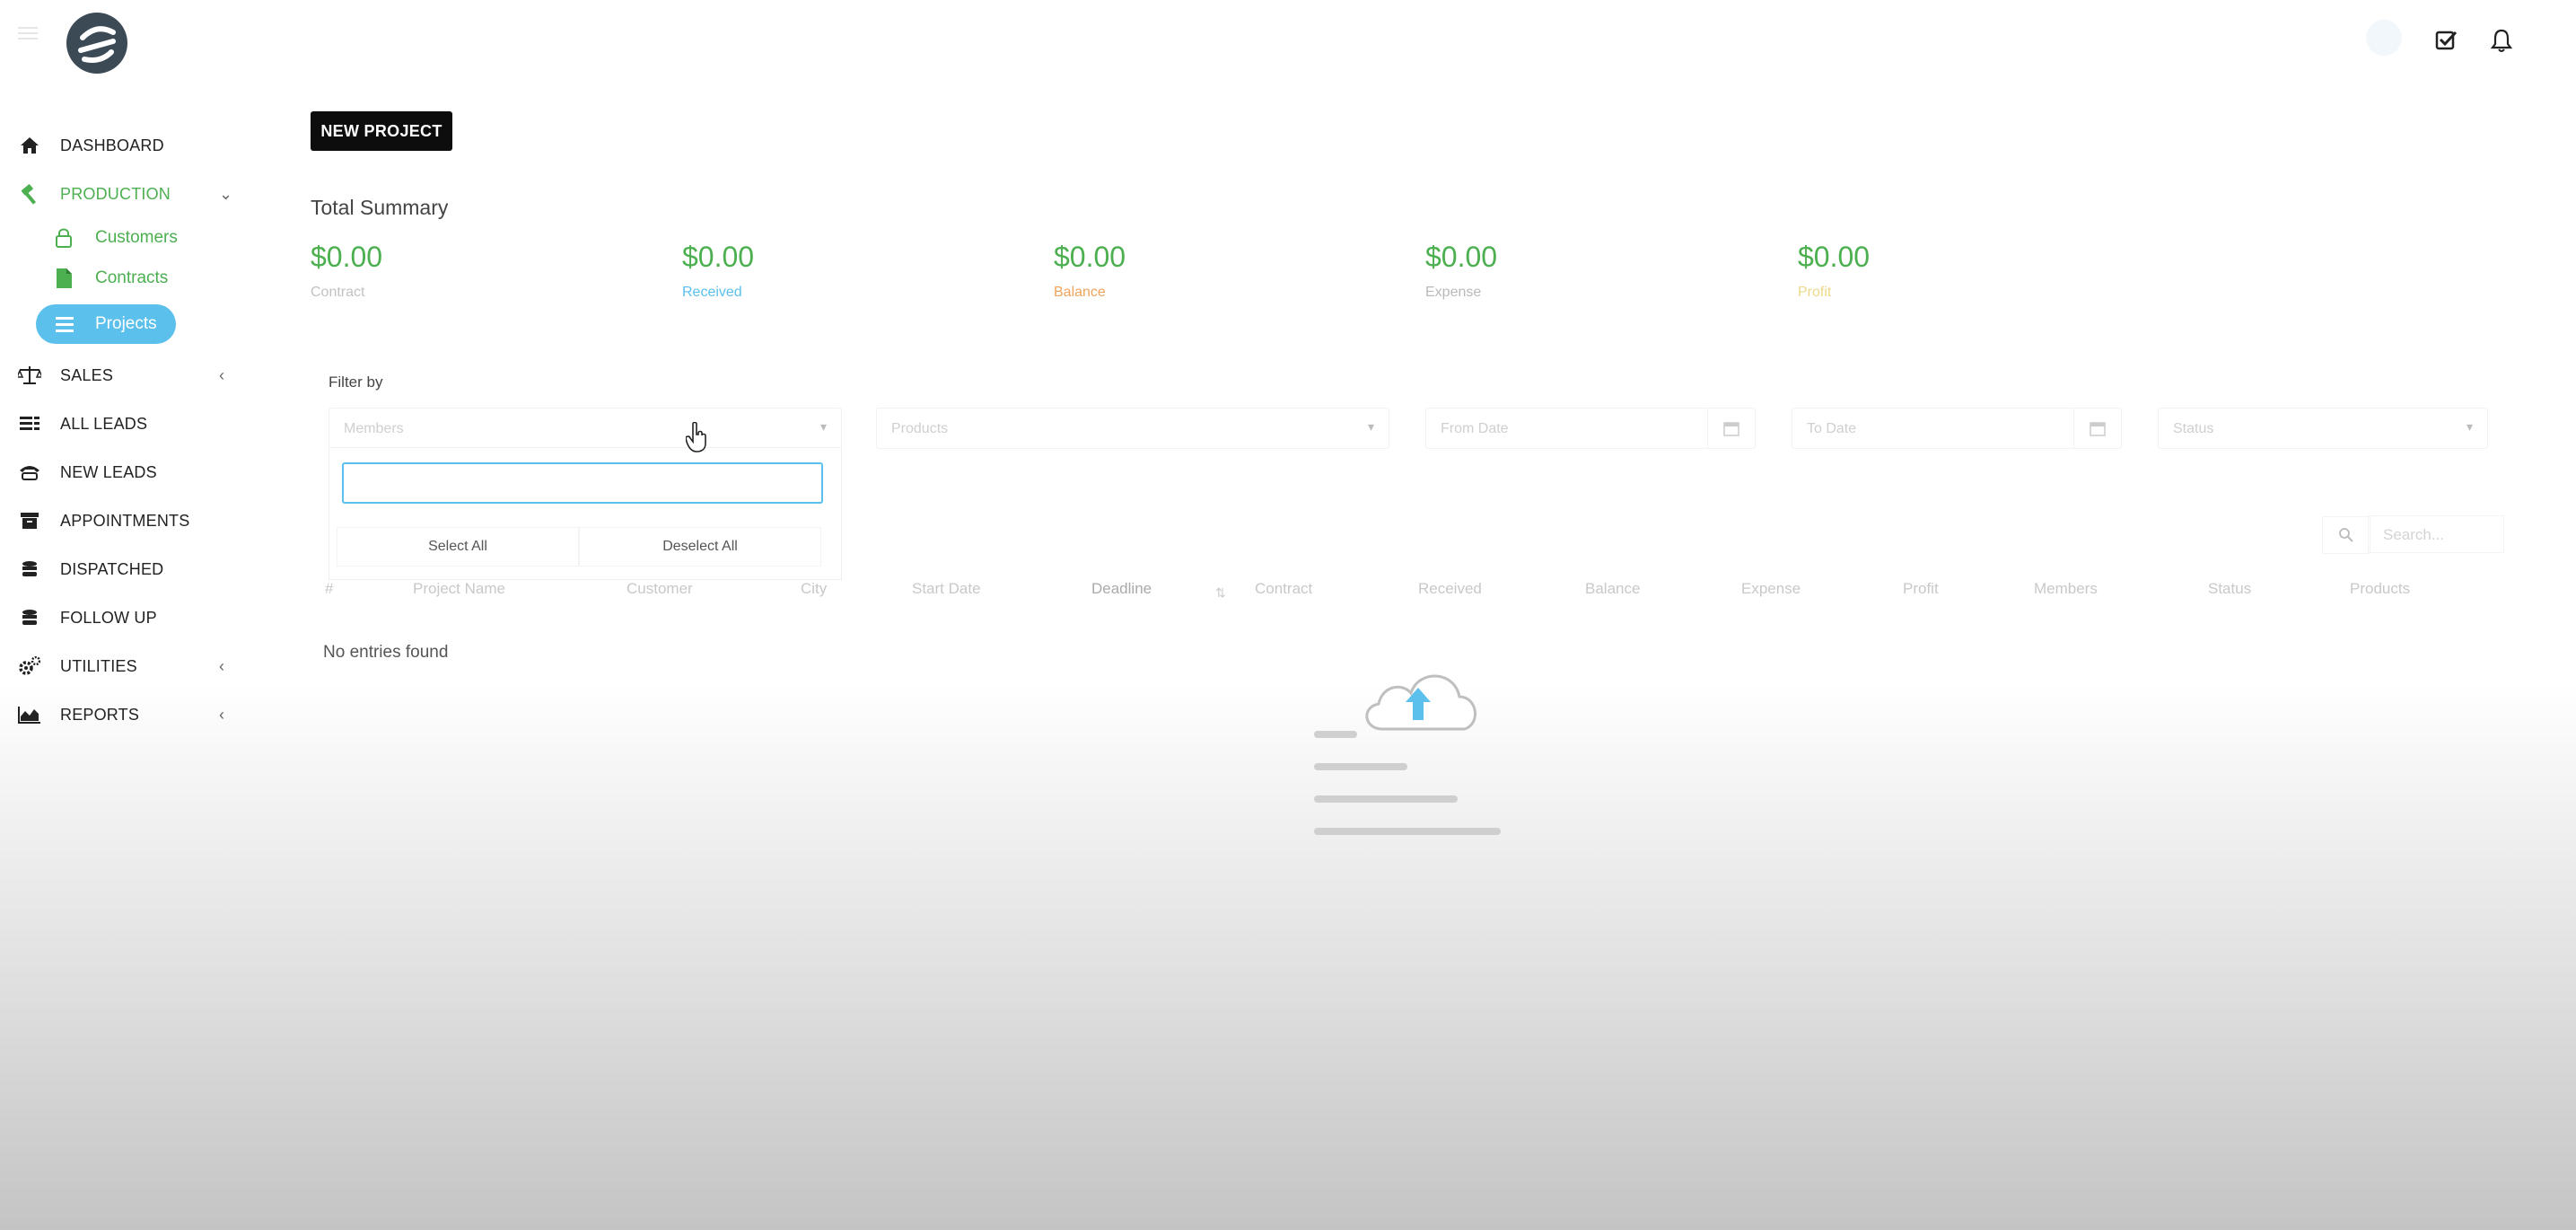  Describe the element at coordinates (112, 145) in the screenshot. I see `sidebar-item-label: DASHBOARD` at that location.